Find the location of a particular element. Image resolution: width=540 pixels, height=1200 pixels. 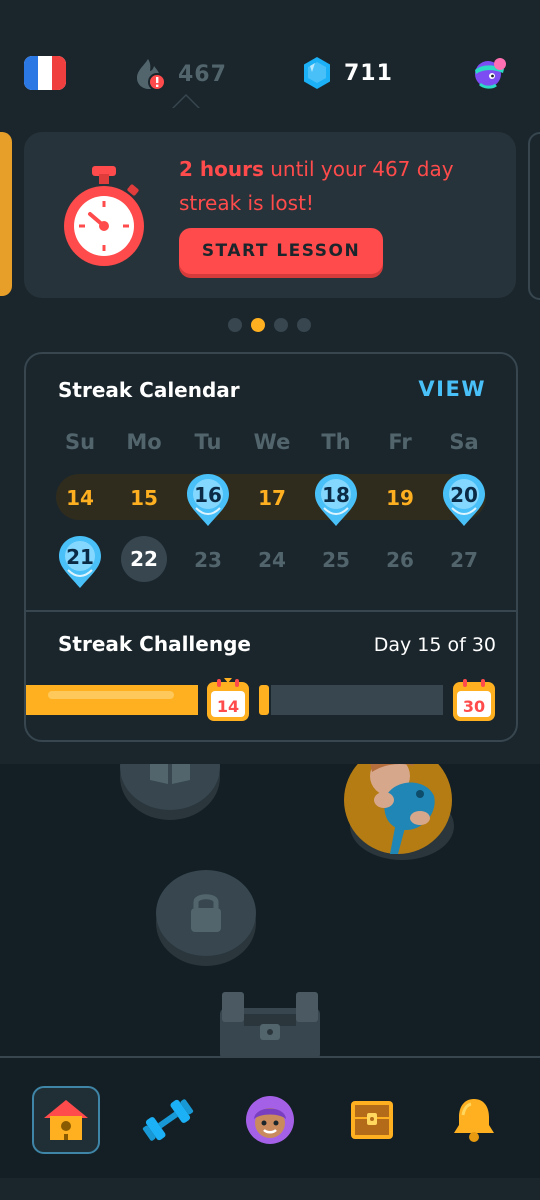

calendar-day: 14 is located at coordinates (80, 498).